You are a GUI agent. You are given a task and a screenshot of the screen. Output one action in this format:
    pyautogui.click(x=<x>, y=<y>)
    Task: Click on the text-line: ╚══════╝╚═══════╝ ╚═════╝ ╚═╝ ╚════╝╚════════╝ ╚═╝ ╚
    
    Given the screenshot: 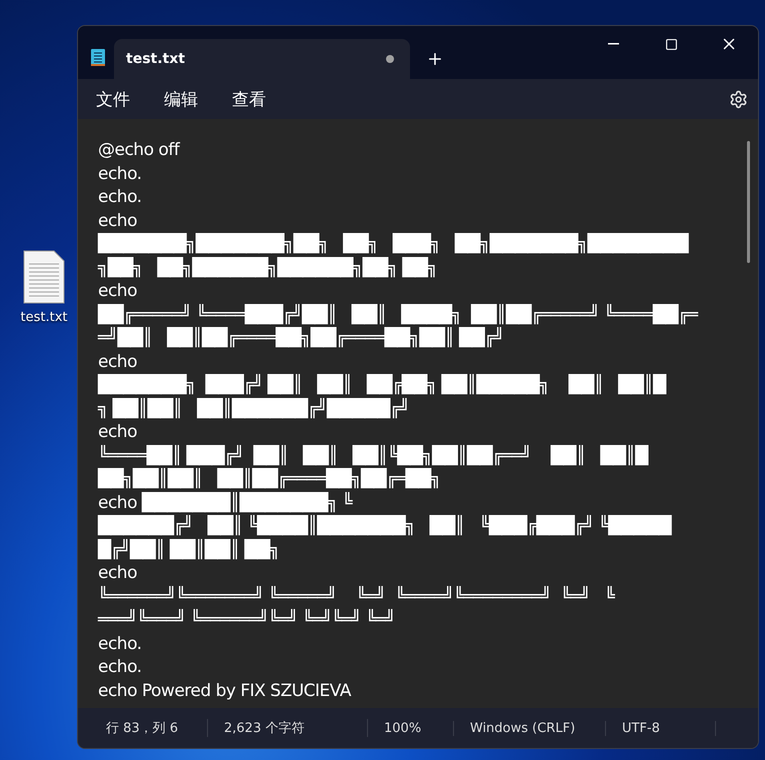 What is the action you would take?
    pyautogui.click(x=357, y=597)
    